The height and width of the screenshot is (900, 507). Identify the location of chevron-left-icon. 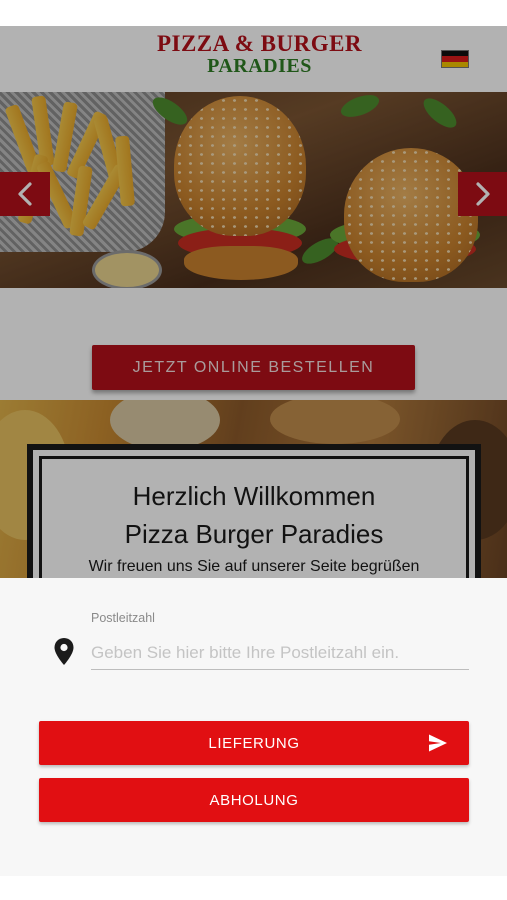
(25, 194).